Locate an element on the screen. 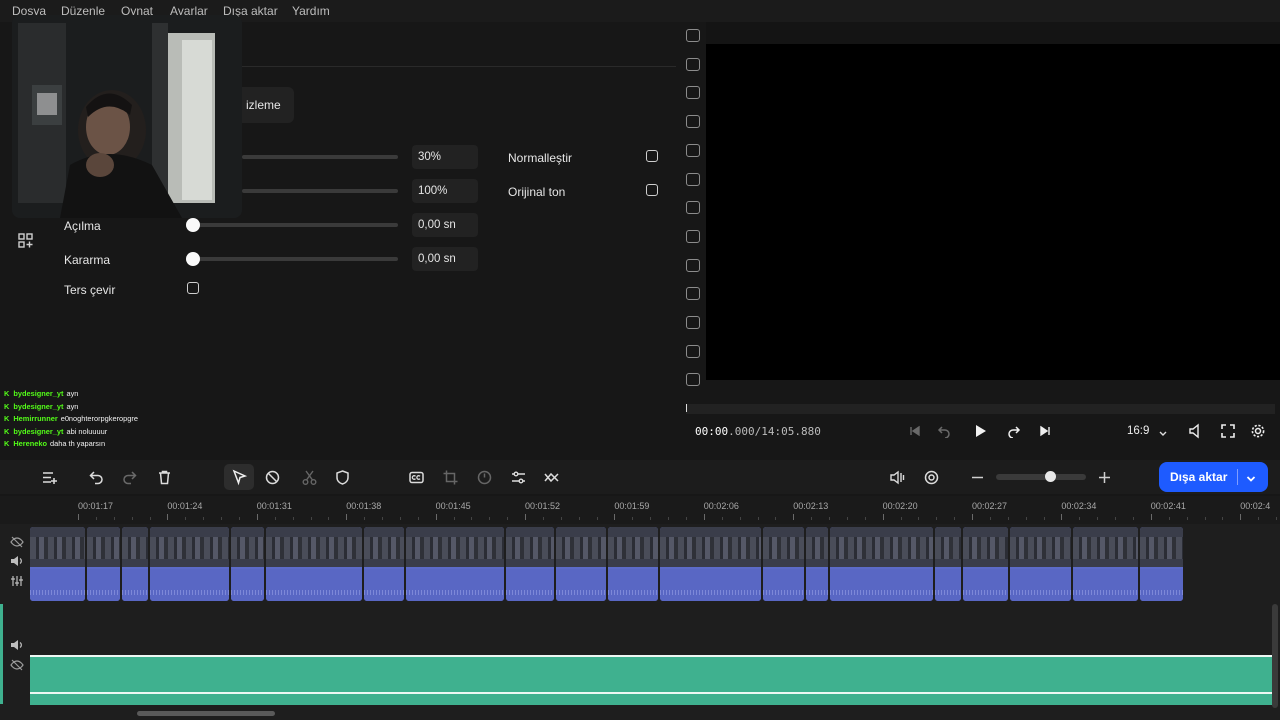  add-track-icon is located at coordinates (49, 477).